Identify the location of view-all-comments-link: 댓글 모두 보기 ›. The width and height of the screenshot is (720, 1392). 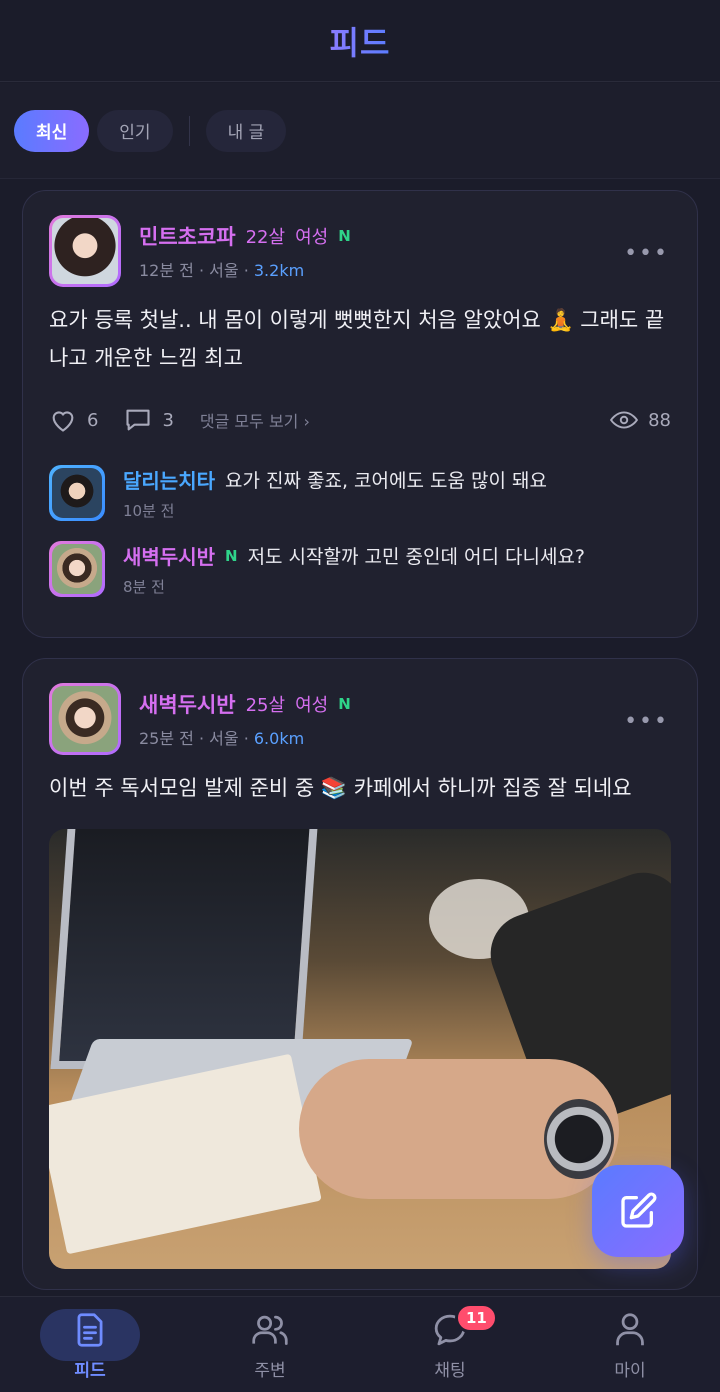
(255, 420).